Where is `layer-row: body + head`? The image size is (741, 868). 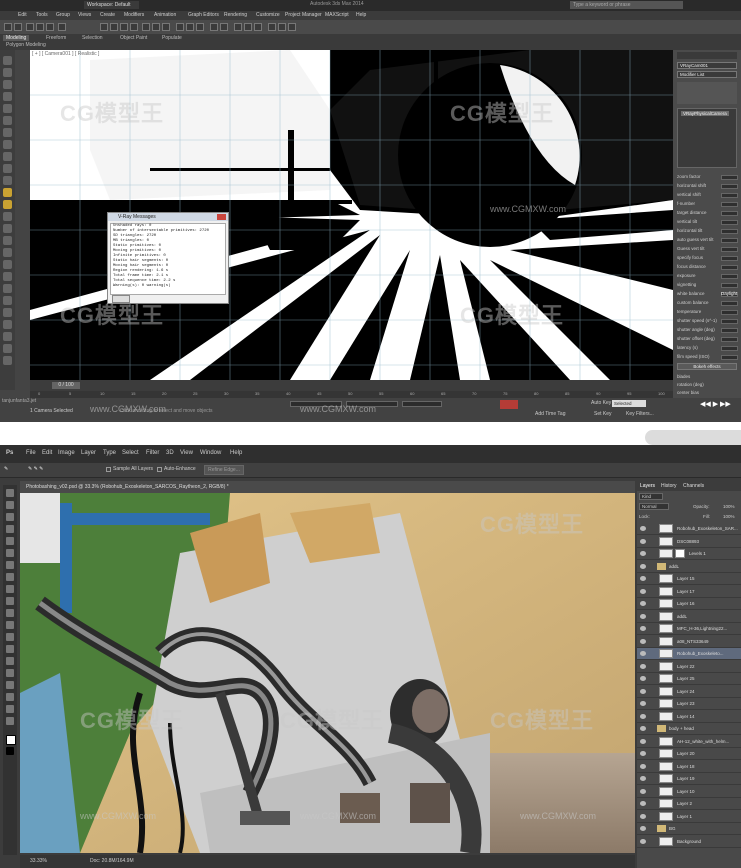 layer-row: body + head is located at coordinates (689, 729).